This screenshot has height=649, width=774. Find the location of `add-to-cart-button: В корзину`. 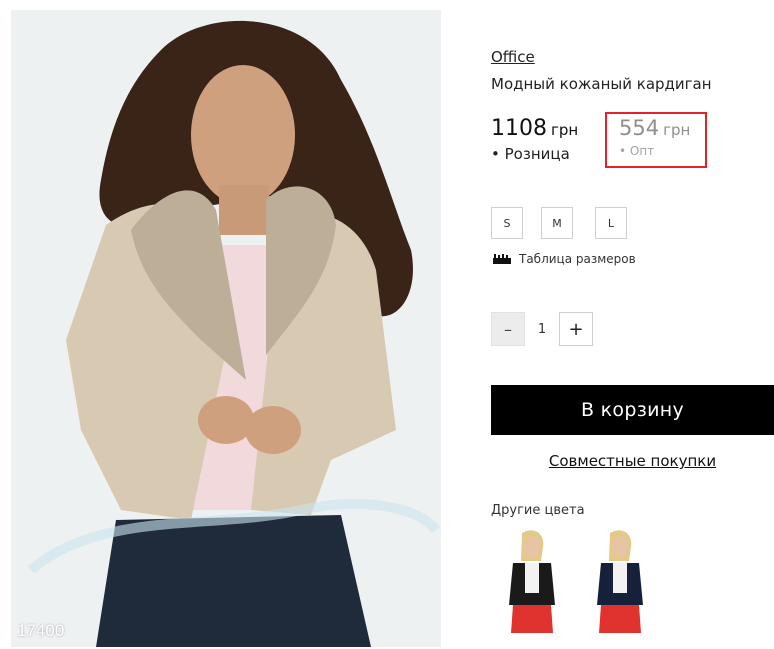

add-to-cart-button: В корзину is located at coordinates (632, 410).